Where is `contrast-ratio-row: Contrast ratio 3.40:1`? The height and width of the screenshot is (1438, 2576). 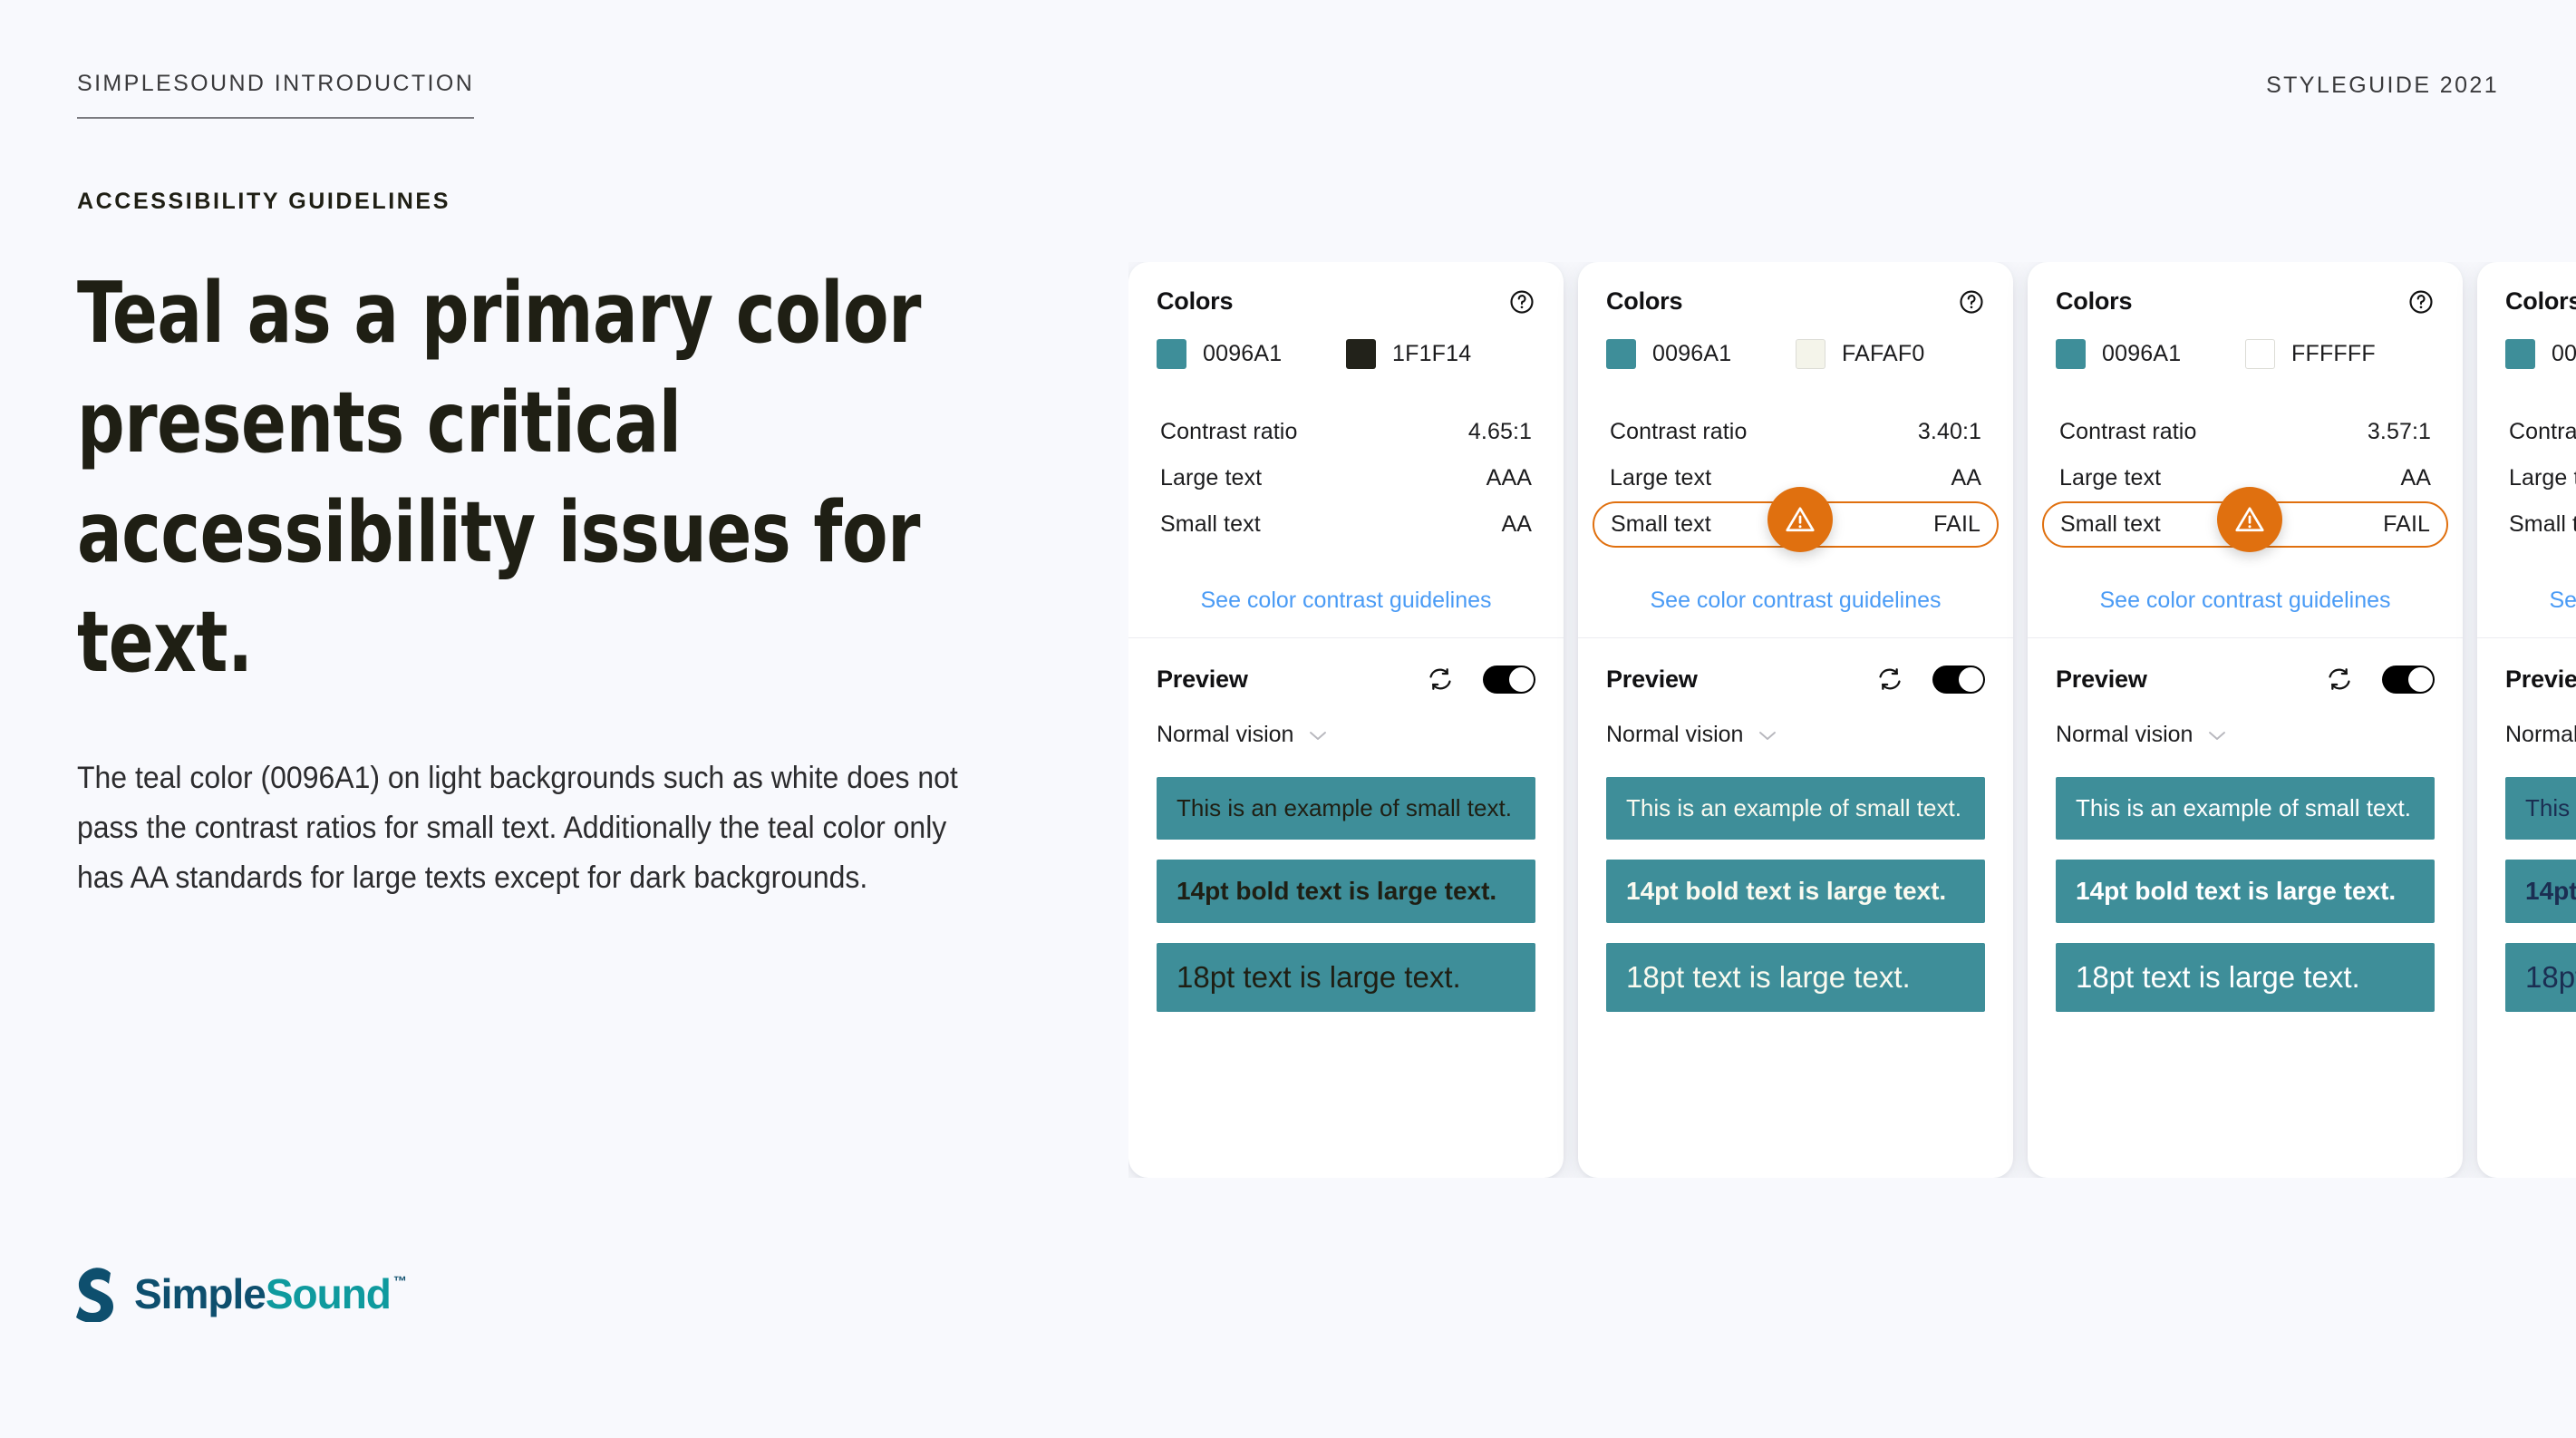 contrast-ratio-row: Contrast ratio 3.40:1 is located at coordinates (1795, 432).